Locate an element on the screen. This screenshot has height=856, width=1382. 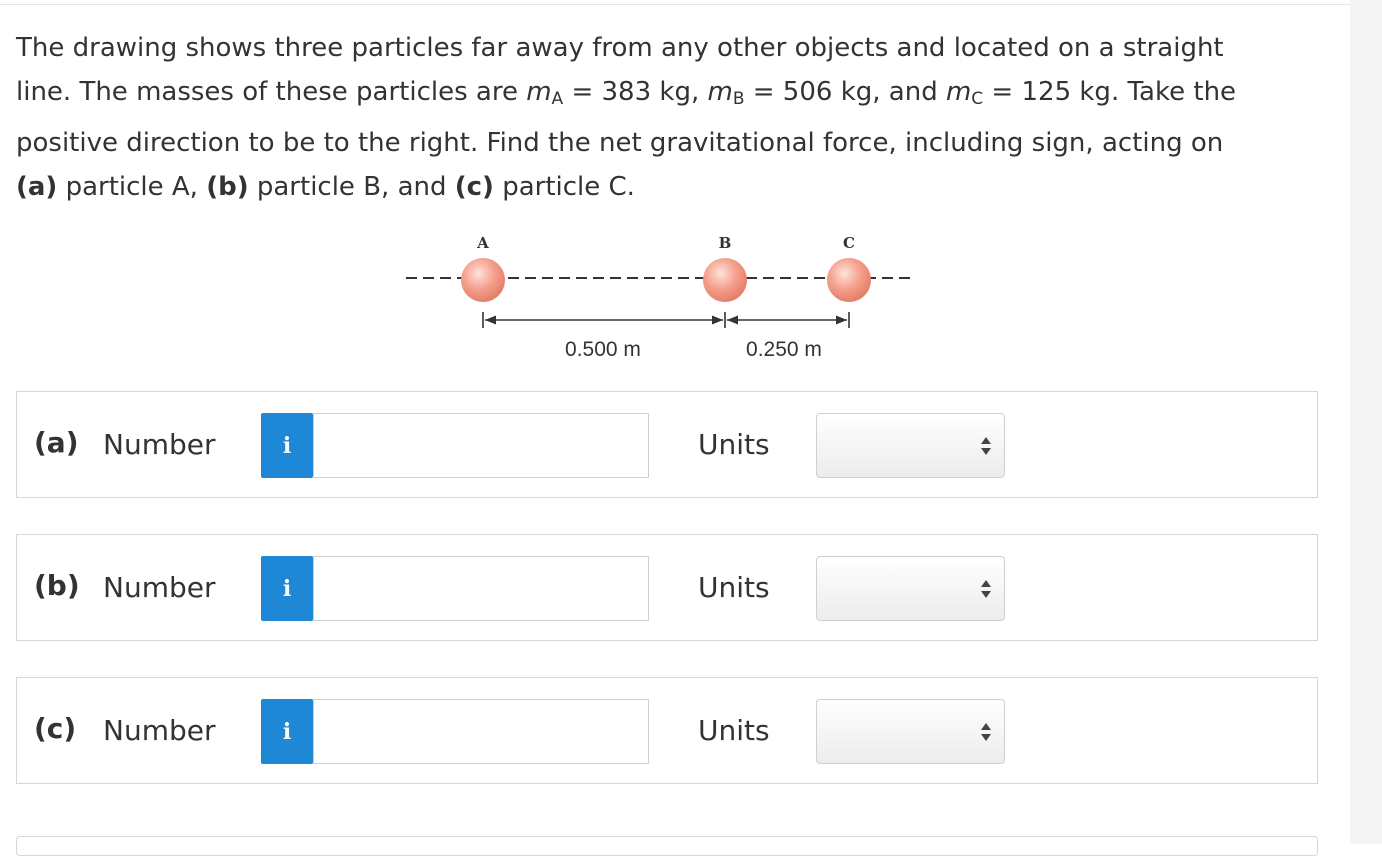
units-dropdown-c is located at coordinates (910, 731).